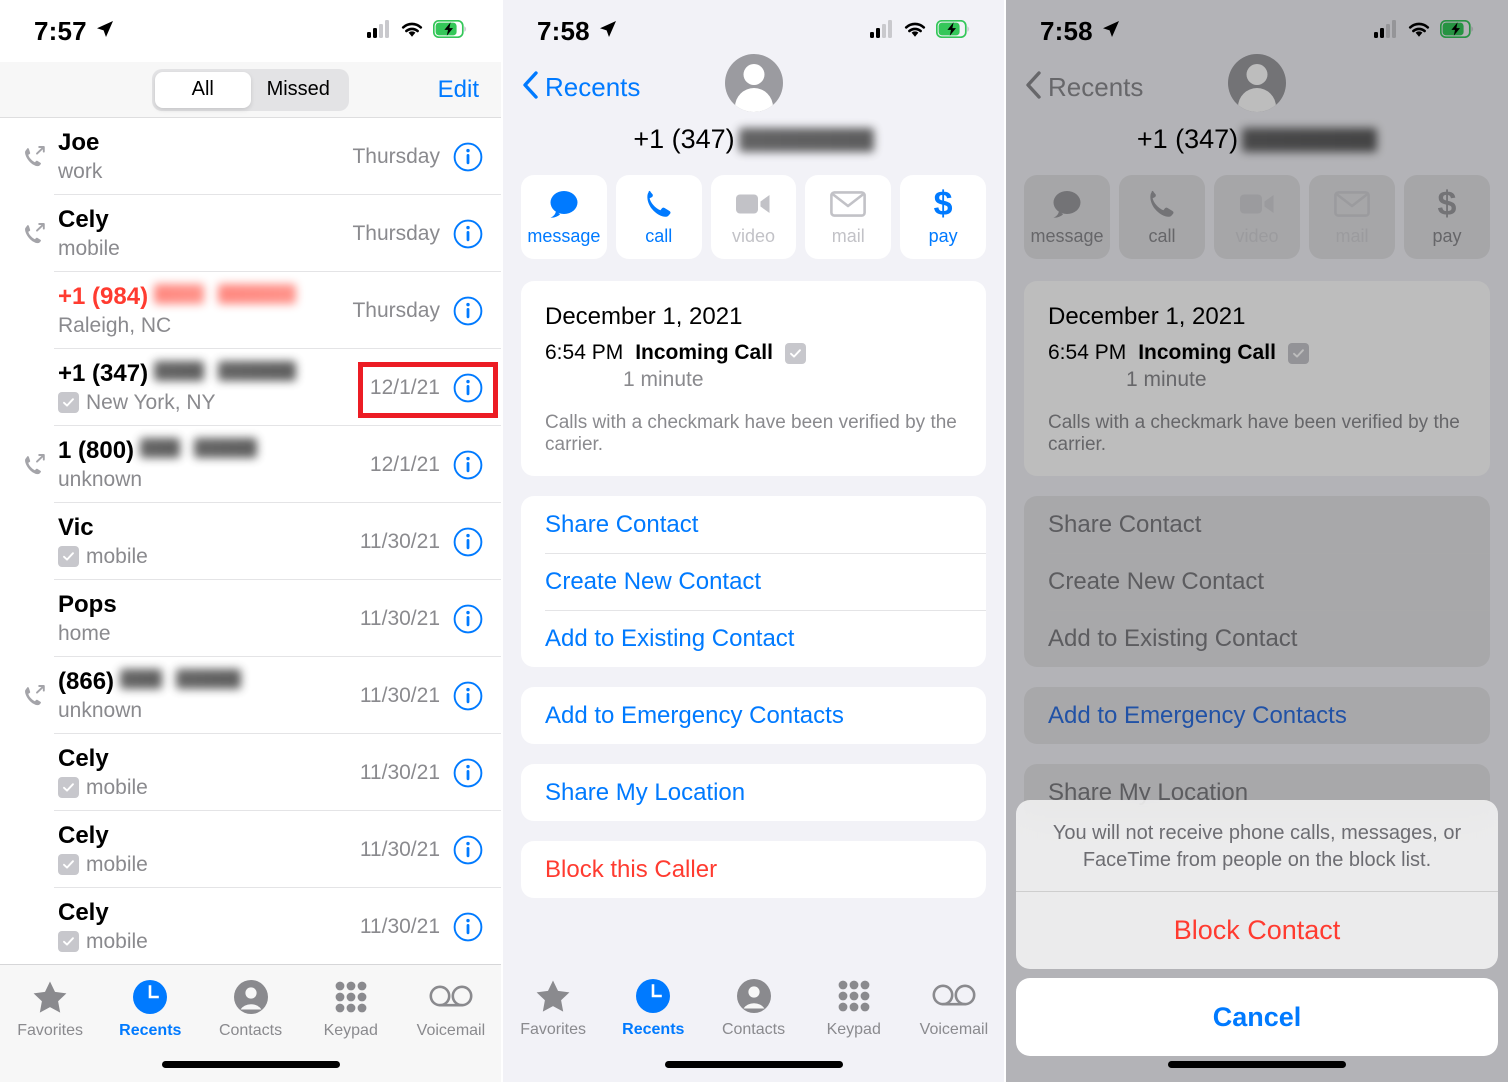 The height and width of the screenshot is (1082, 1508). I want to click on call-list-row: Cely mobile Thursday, so click(250, 233).